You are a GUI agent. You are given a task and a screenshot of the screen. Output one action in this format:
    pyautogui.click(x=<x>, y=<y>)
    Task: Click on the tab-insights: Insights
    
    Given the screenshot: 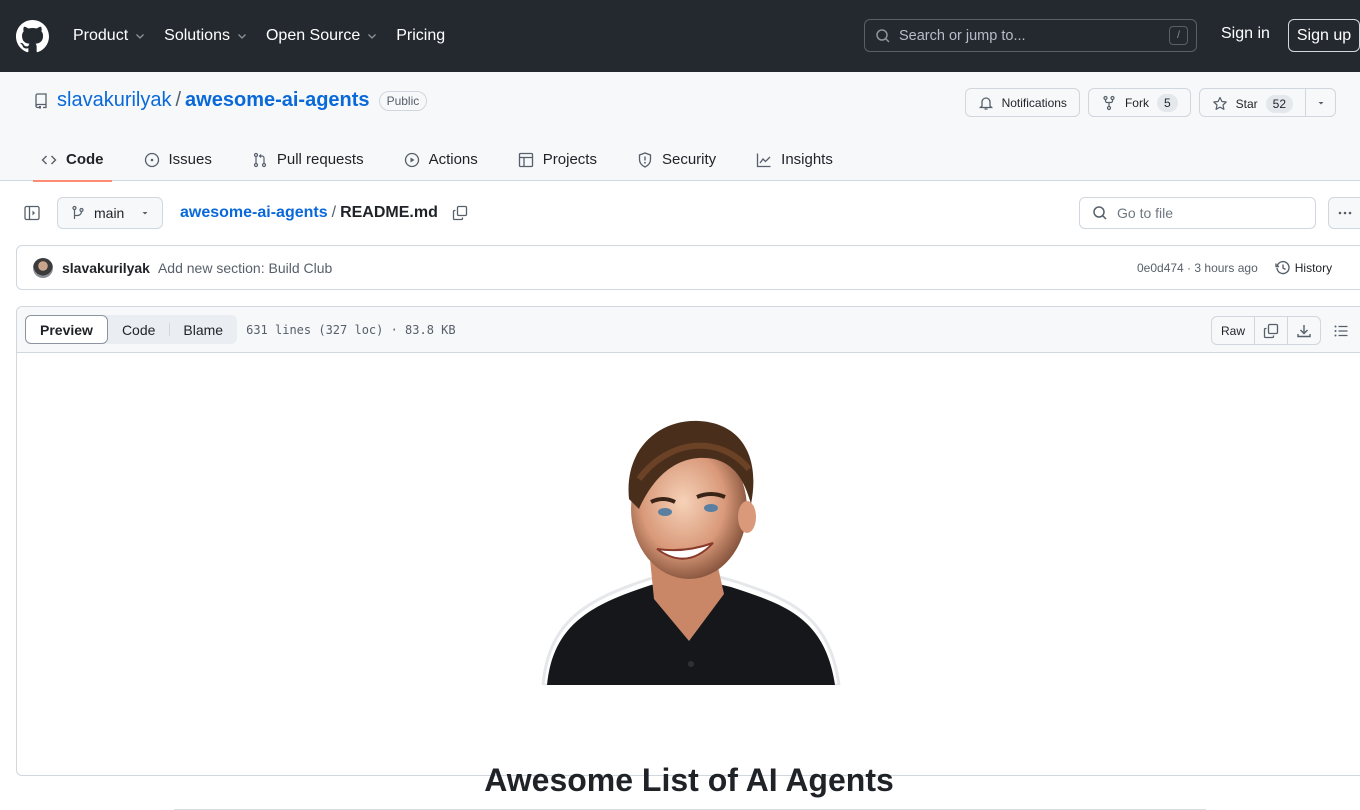 What is the action you would take?
    pyautogui.click(x=794, y=159)
    